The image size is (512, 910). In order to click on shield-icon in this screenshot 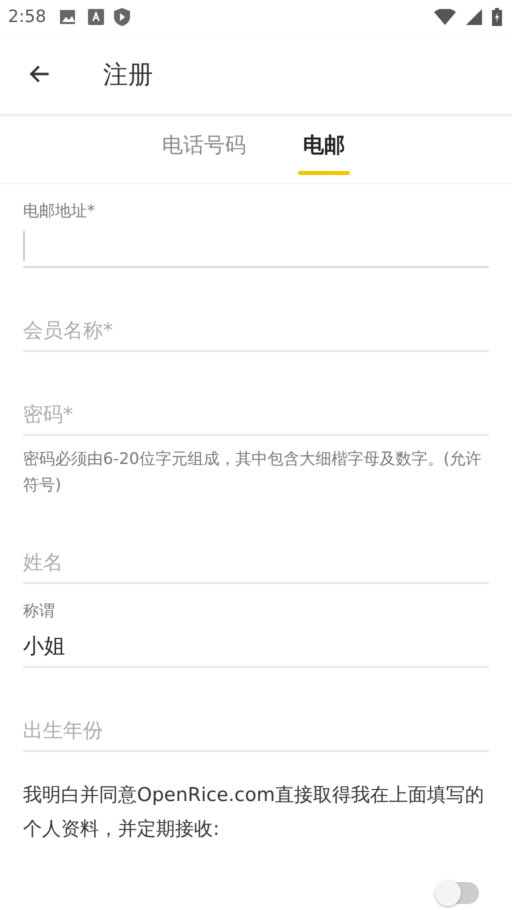, I will do `click(122, 17)`.